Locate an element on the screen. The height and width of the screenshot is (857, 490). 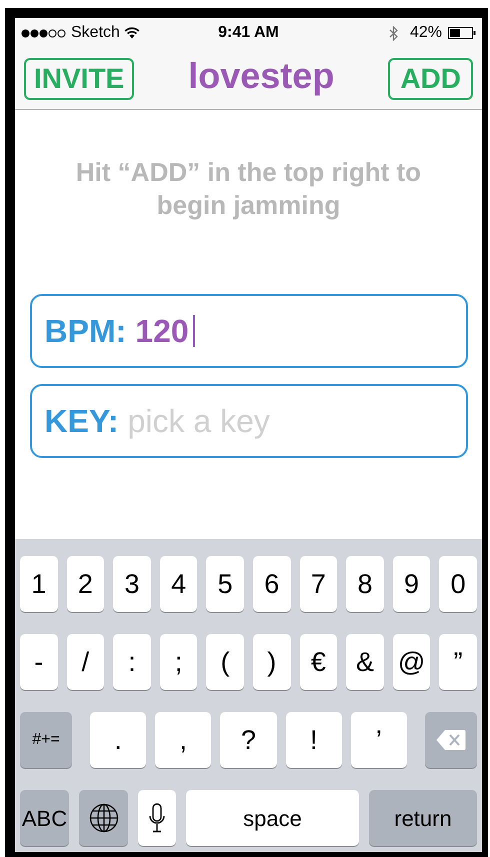
key: ( is located at coordinates (225, 662).